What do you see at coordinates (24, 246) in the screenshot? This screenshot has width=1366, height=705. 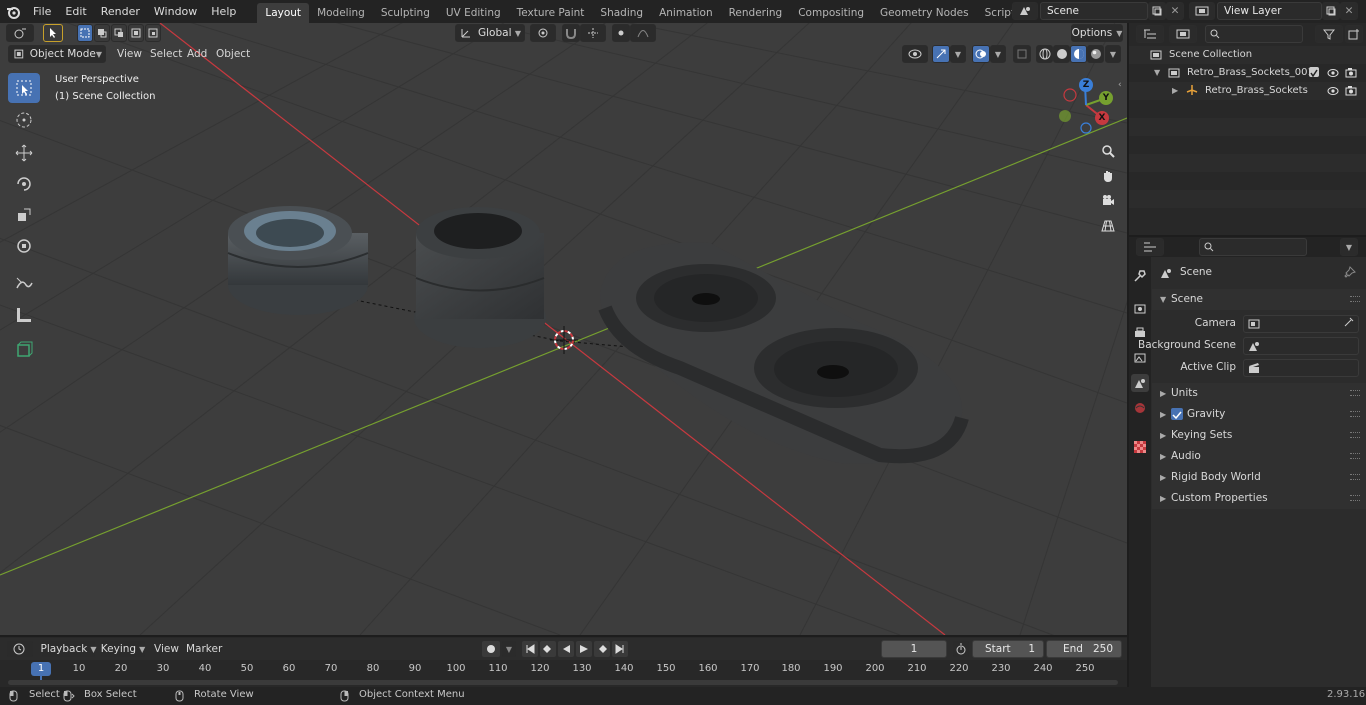 I see `transform-tool` at bounding box center [24, 246].